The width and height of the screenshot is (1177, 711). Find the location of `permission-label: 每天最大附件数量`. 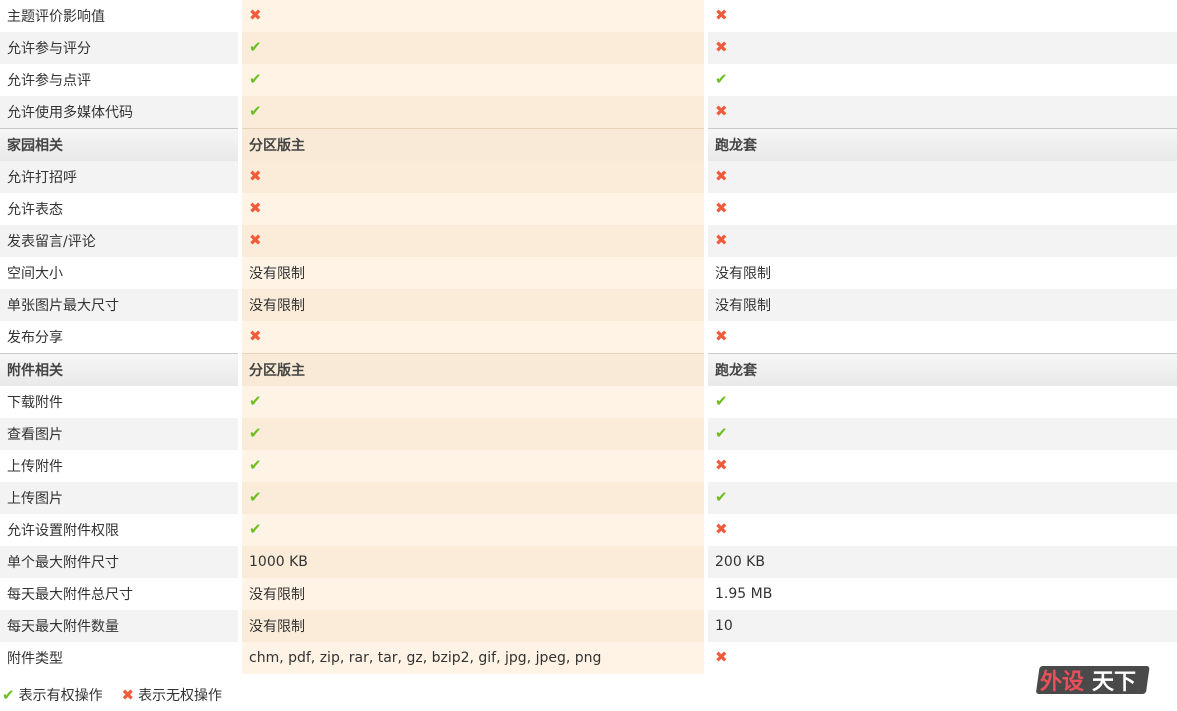

permission-label: 每天最大附件数量 is located at coordinates (119, 626).